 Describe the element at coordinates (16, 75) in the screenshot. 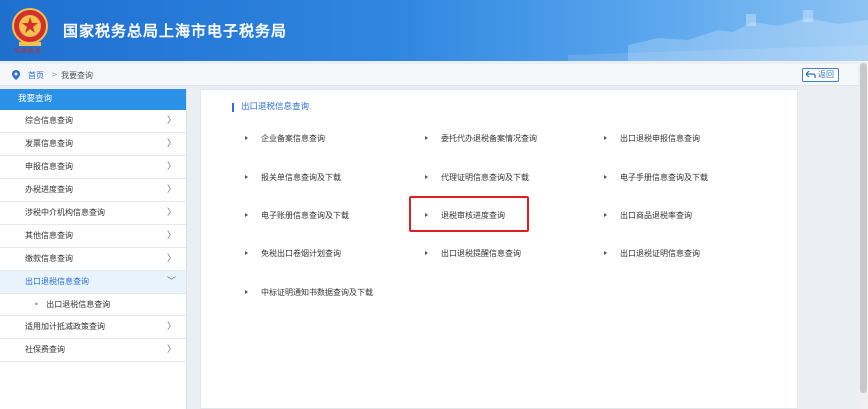

I see `location-pin-icon` at that location.